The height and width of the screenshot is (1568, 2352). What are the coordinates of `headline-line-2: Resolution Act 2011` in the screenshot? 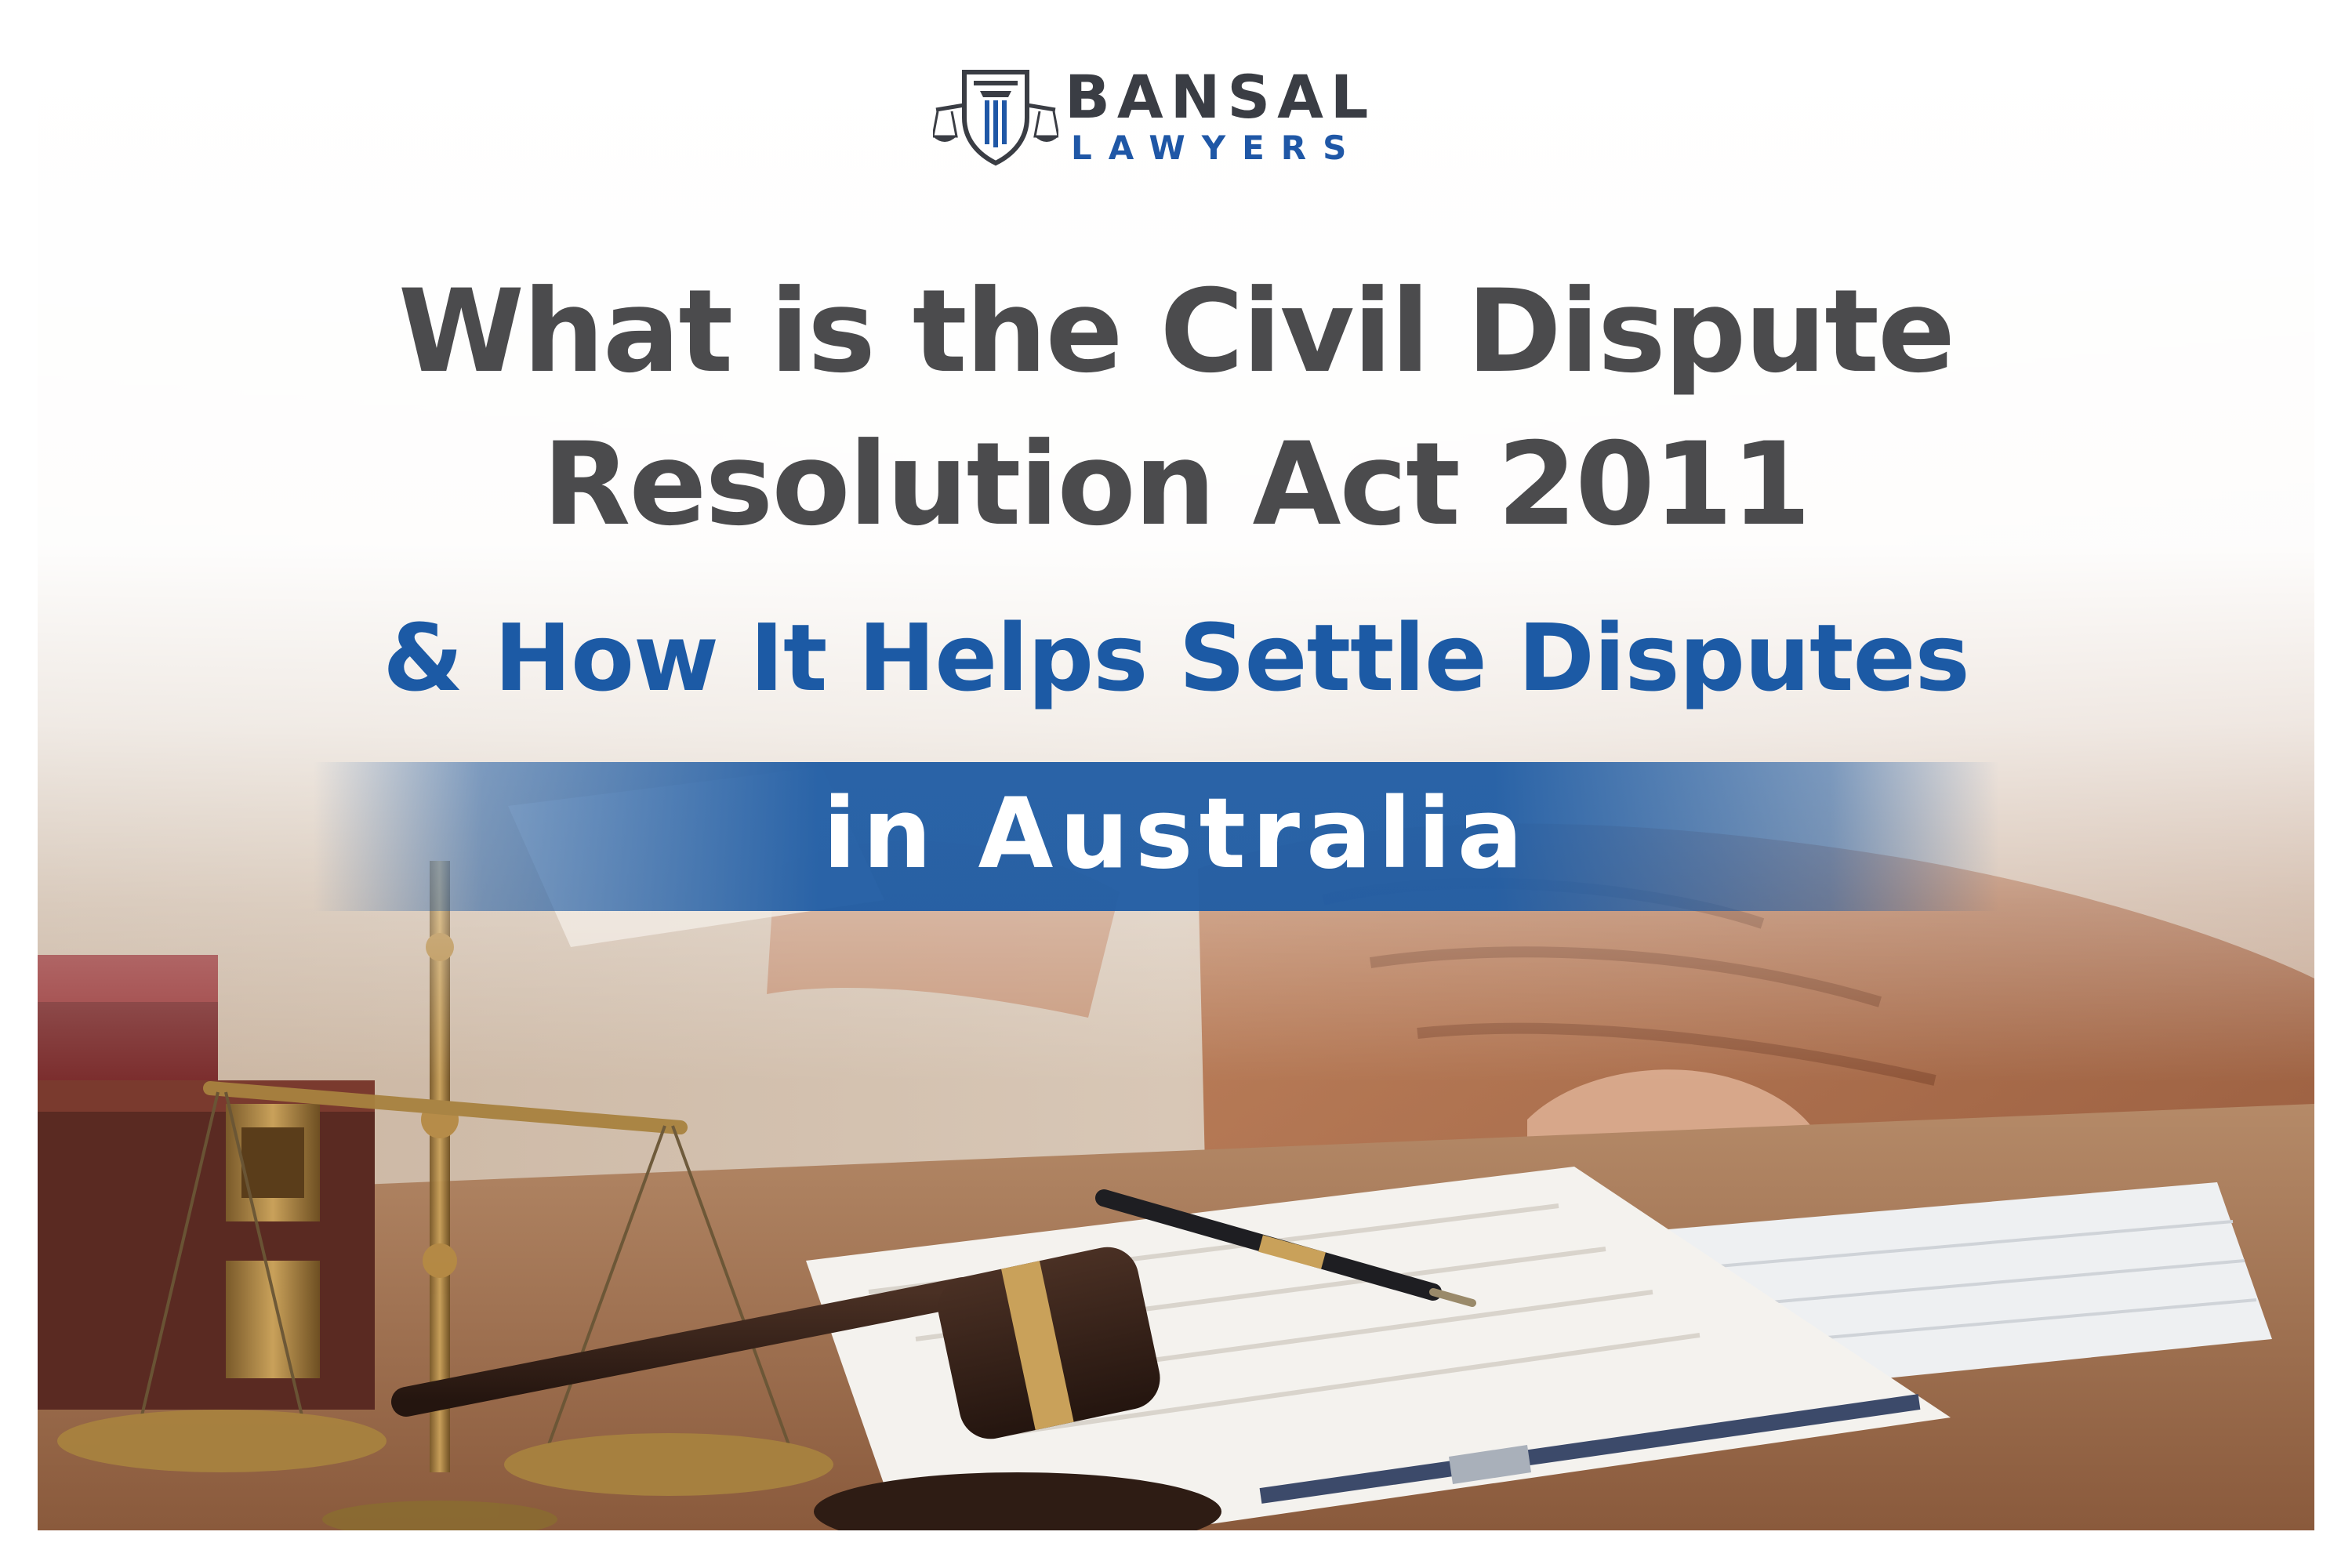 It's located at (1176, 484).